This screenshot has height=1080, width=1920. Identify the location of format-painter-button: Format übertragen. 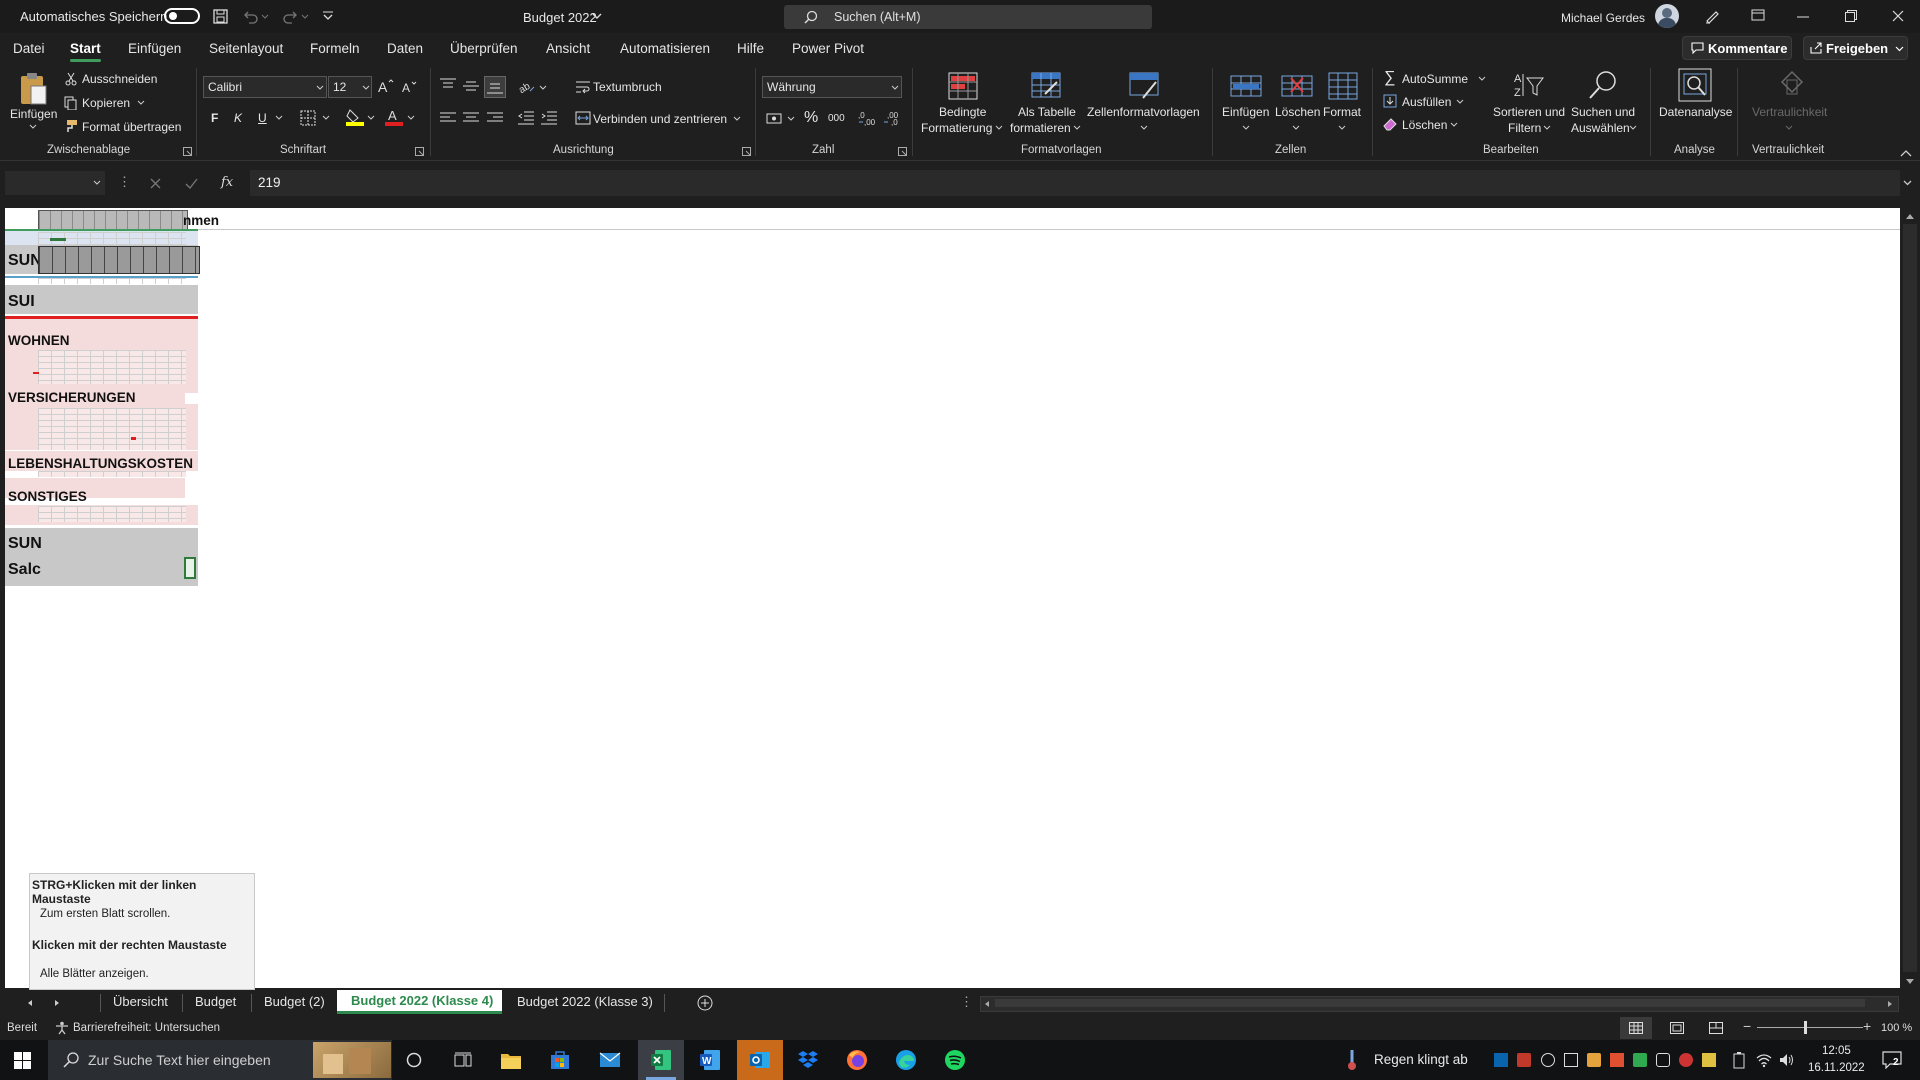
(131, 127).